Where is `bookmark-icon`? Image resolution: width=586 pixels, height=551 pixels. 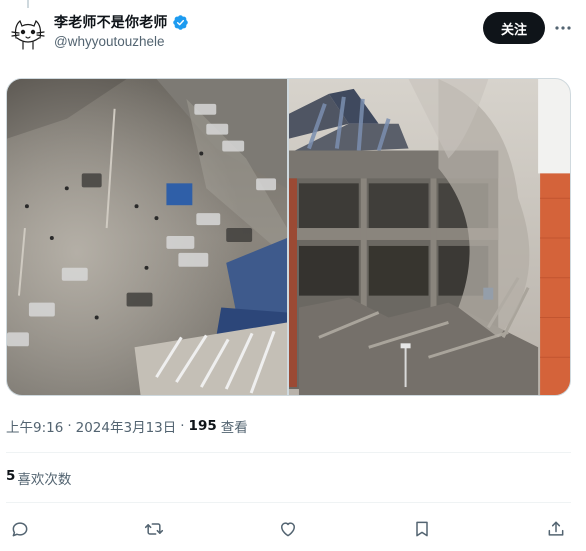 bookmark-icon is located at coordinates (422, 529).